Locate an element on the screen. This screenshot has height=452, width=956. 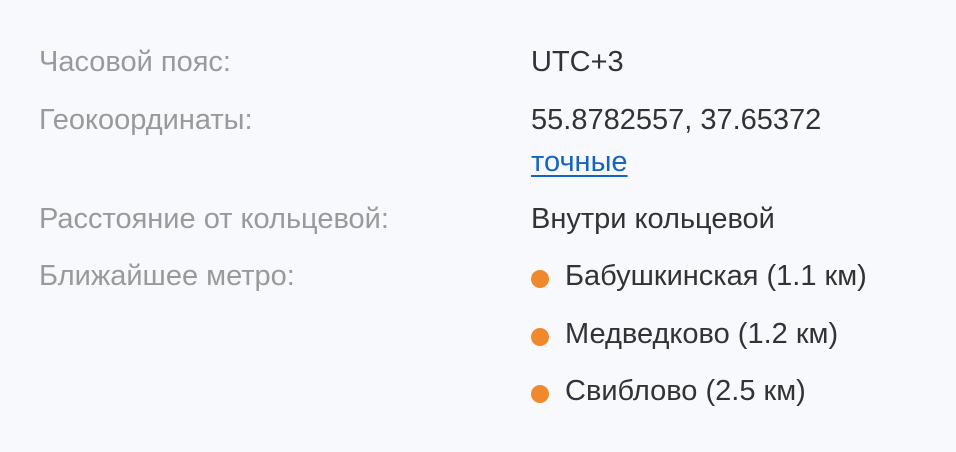
ring-distance-label: Расстояние от кольцевой: is located at coordinates (214, 219).